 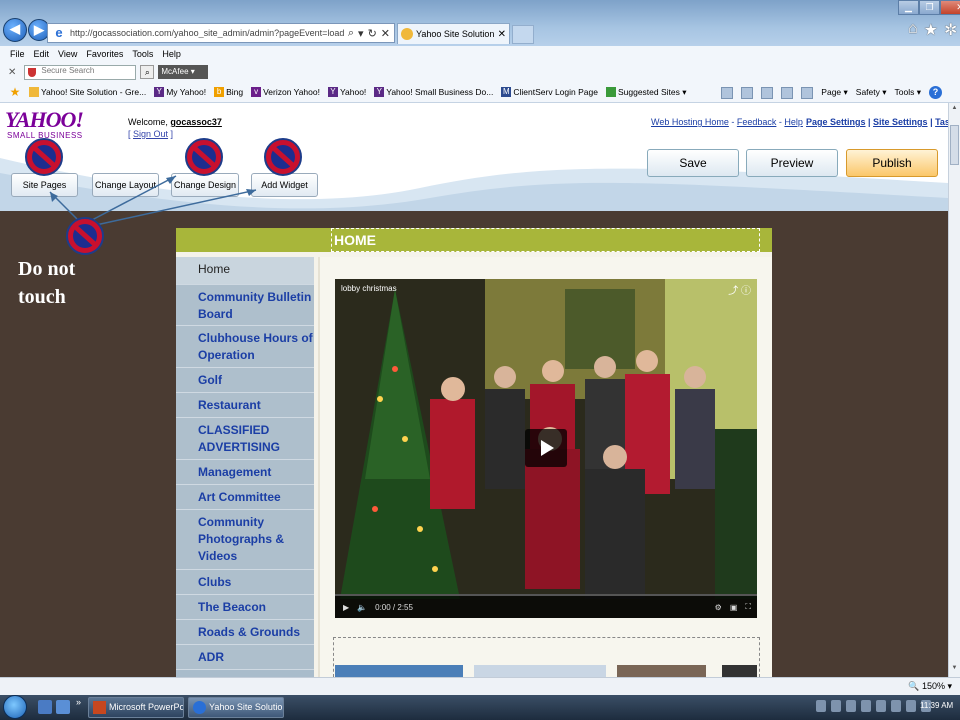 I want to click on annotation-line-1: Do not, so click(x=47, y=269).